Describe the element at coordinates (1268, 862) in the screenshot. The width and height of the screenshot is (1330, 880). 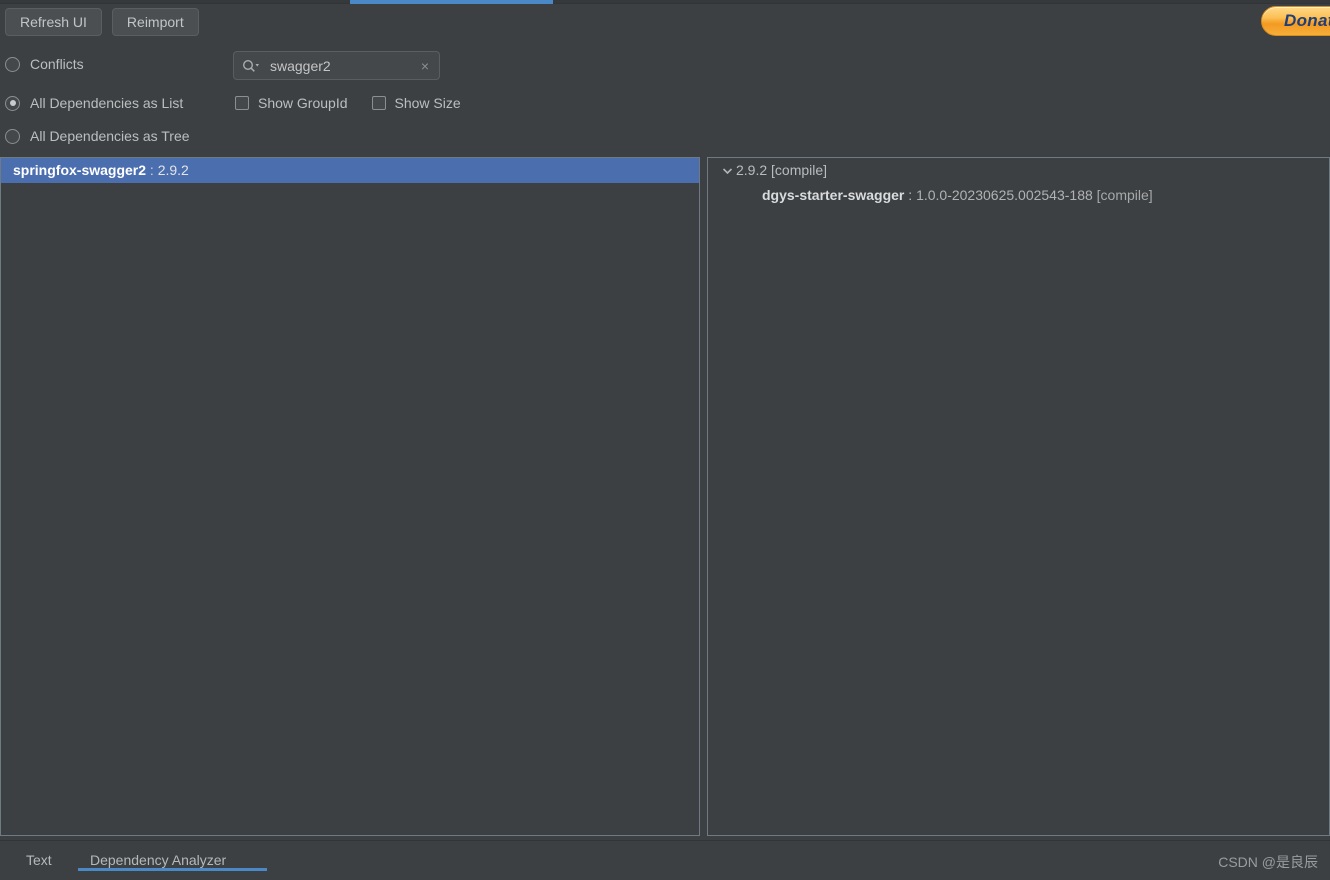
I see `watermark: CSDN @是良辰` at that location.